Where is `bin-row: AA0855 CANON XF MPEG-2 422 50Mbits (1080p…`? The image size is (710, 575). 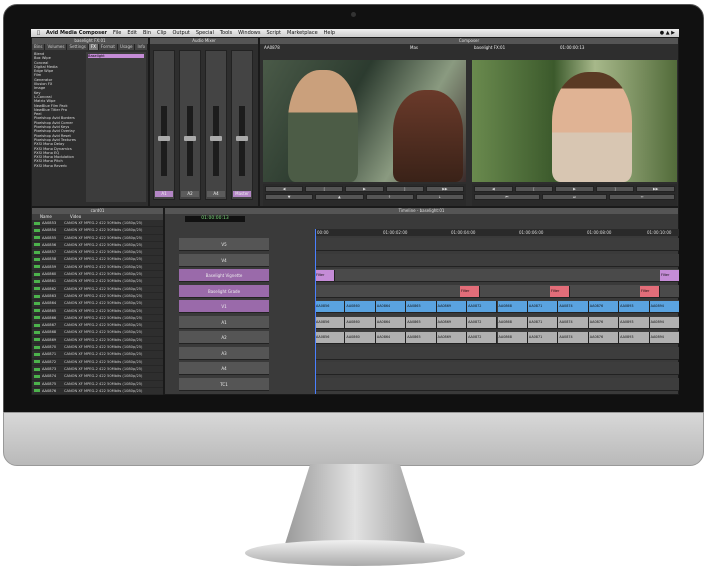
bin-row: AA0855 CANON XF MPEG-2 422 50Mbits (1080p… is located at coordinates (97, 238).